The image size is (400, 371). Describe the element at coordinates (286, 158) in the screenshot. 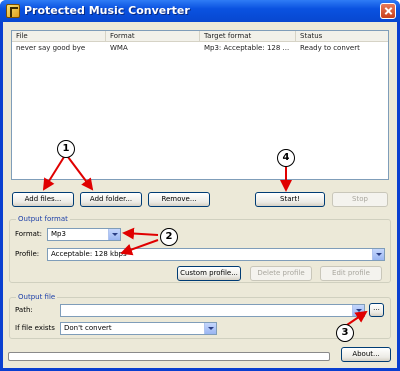

I see `callout-4: 4` at that location.